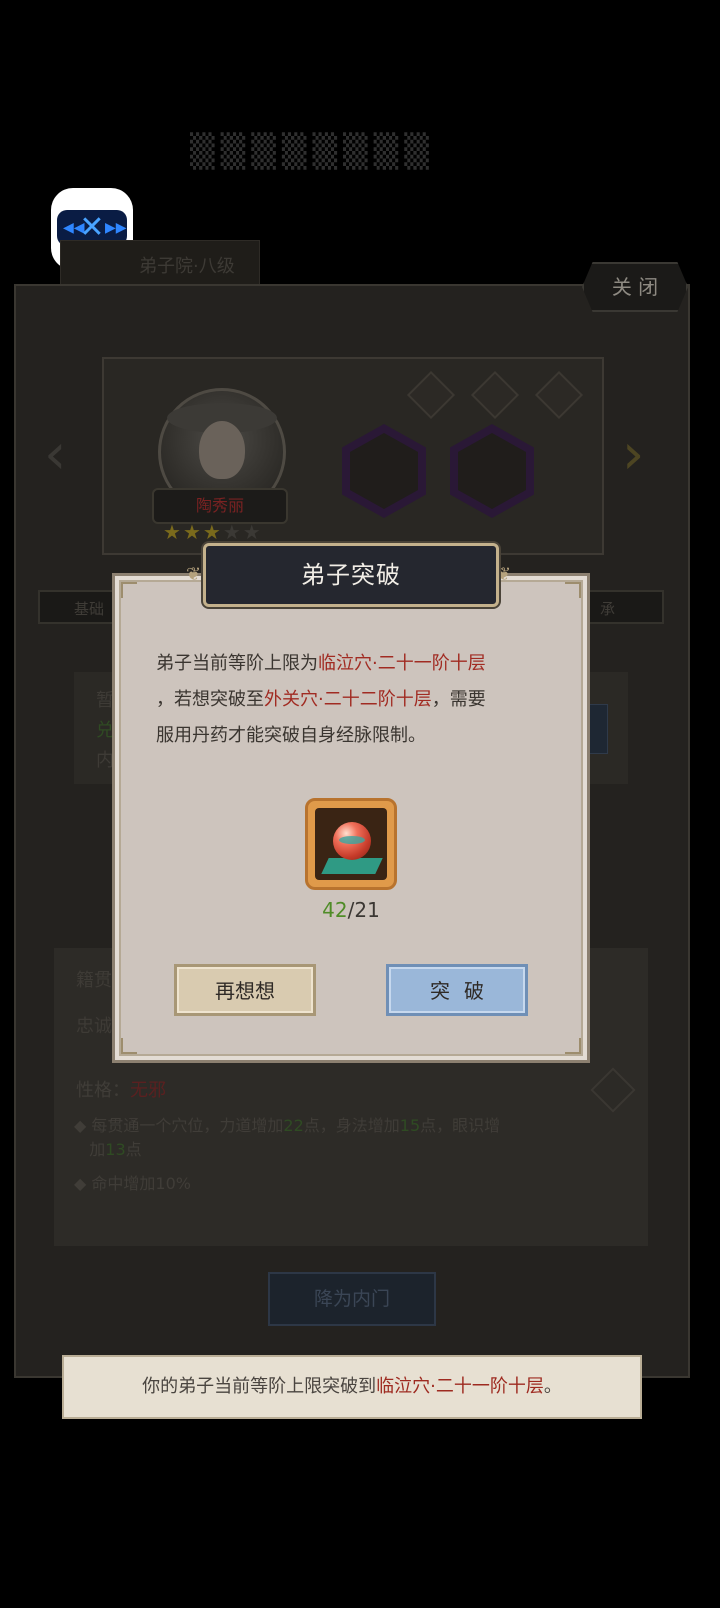  What do you see at coordinates (148, 1090) in the screenshot?
I see `trait-value: 无邪` at bounding box center [148, 1090].